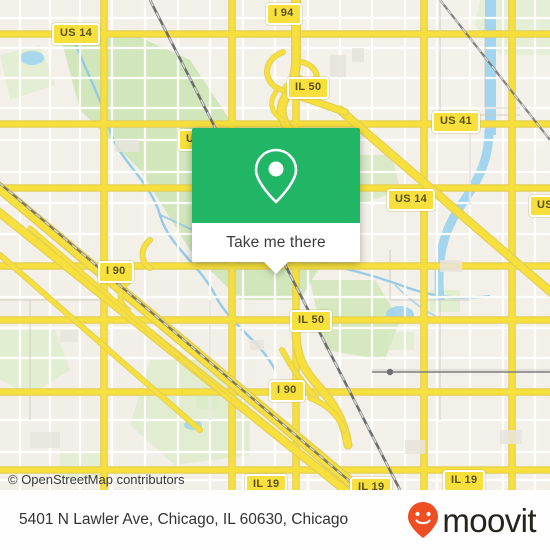  Describe the element at coordinates (464, 480) in the screenshot. I see `shield-il-19-right: IL 19` at that location.